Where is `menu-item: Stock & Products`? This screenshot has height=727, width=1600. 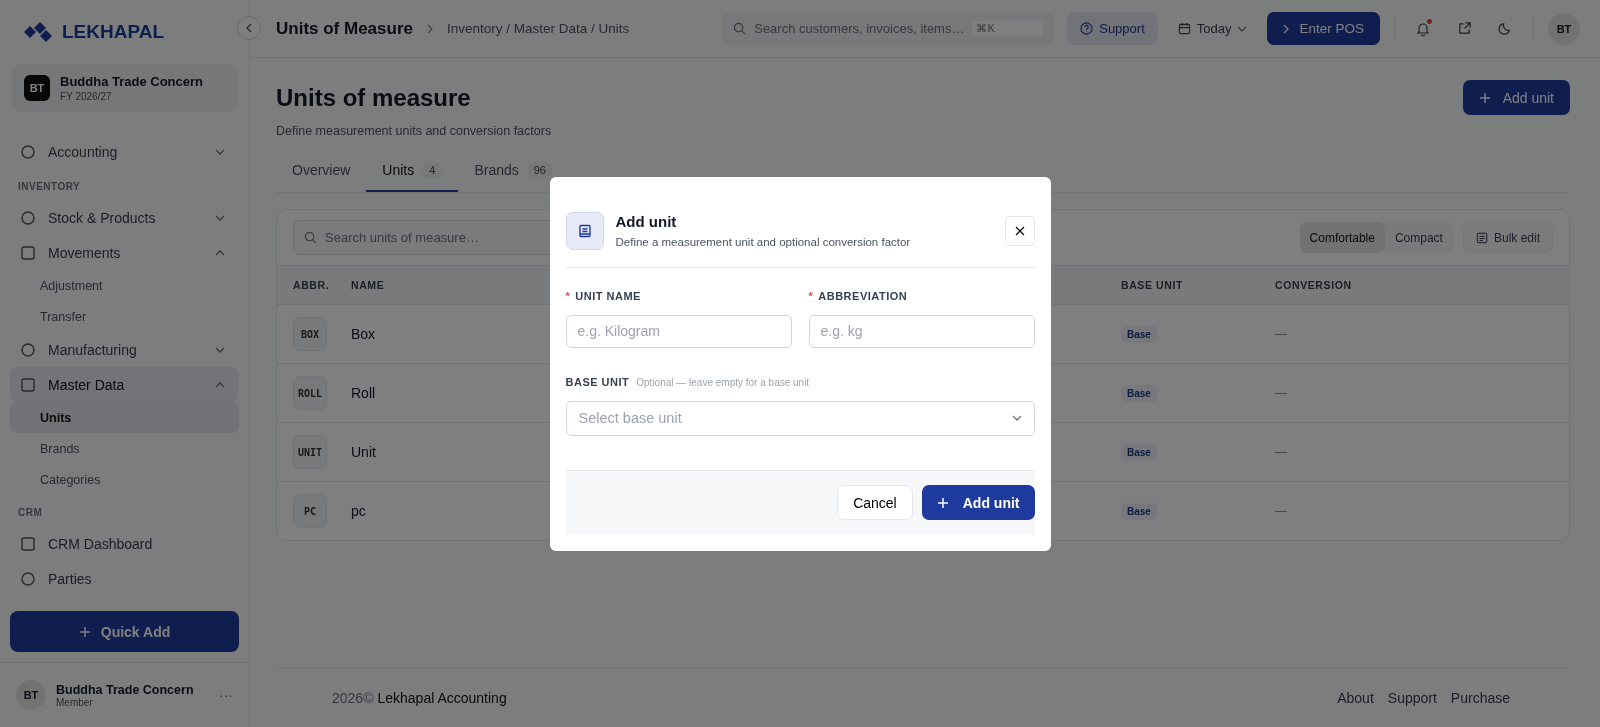
menu-item: Stock & Products is located at coordinates (124, 217).